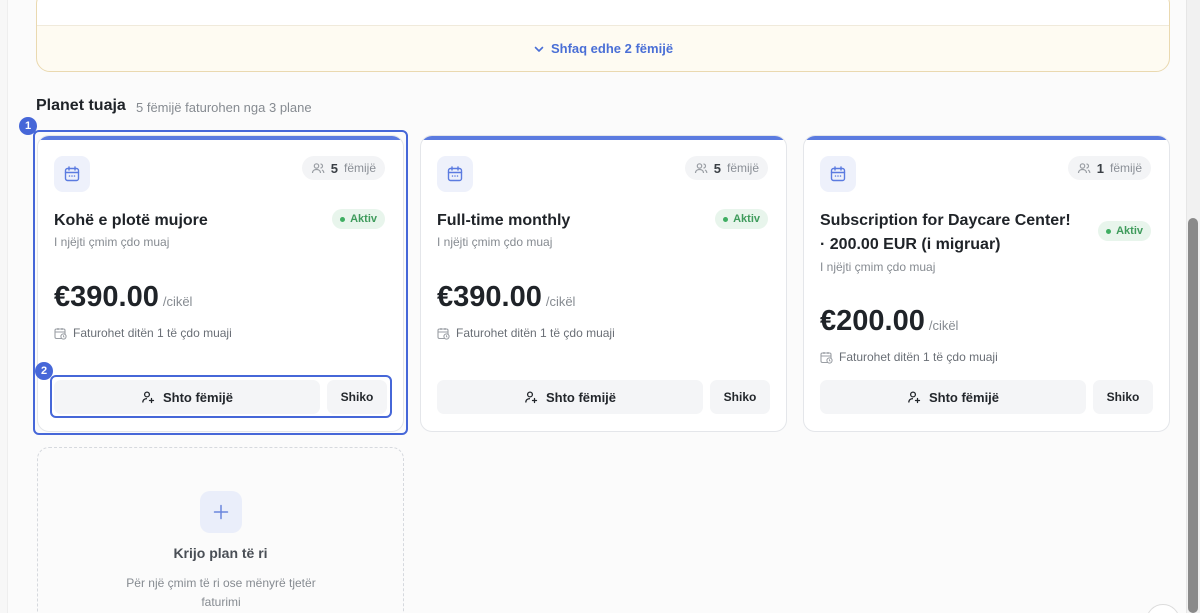 Image resolution: width=1200 pixels, height=613 pixels. I want to click on plan-name: Full-time monthly, so click(504, 220).